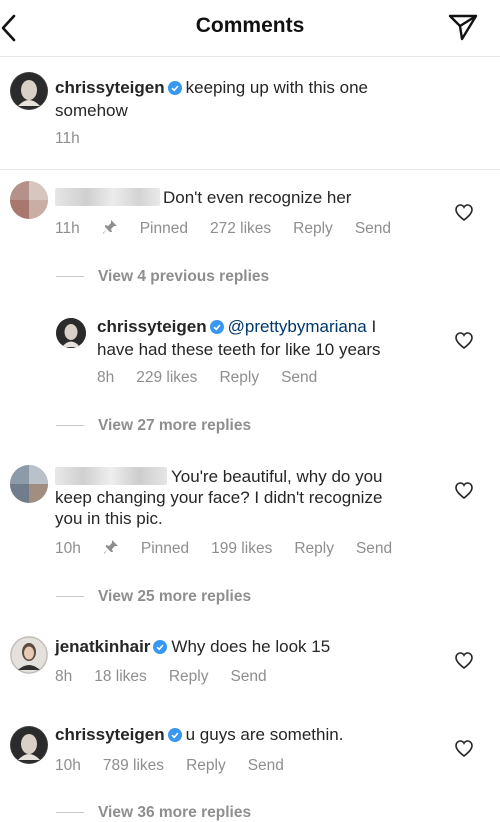  Describe the element at coordinates (120, 677) in the screenshot. I see `likes-count: 18 likes` at that location.